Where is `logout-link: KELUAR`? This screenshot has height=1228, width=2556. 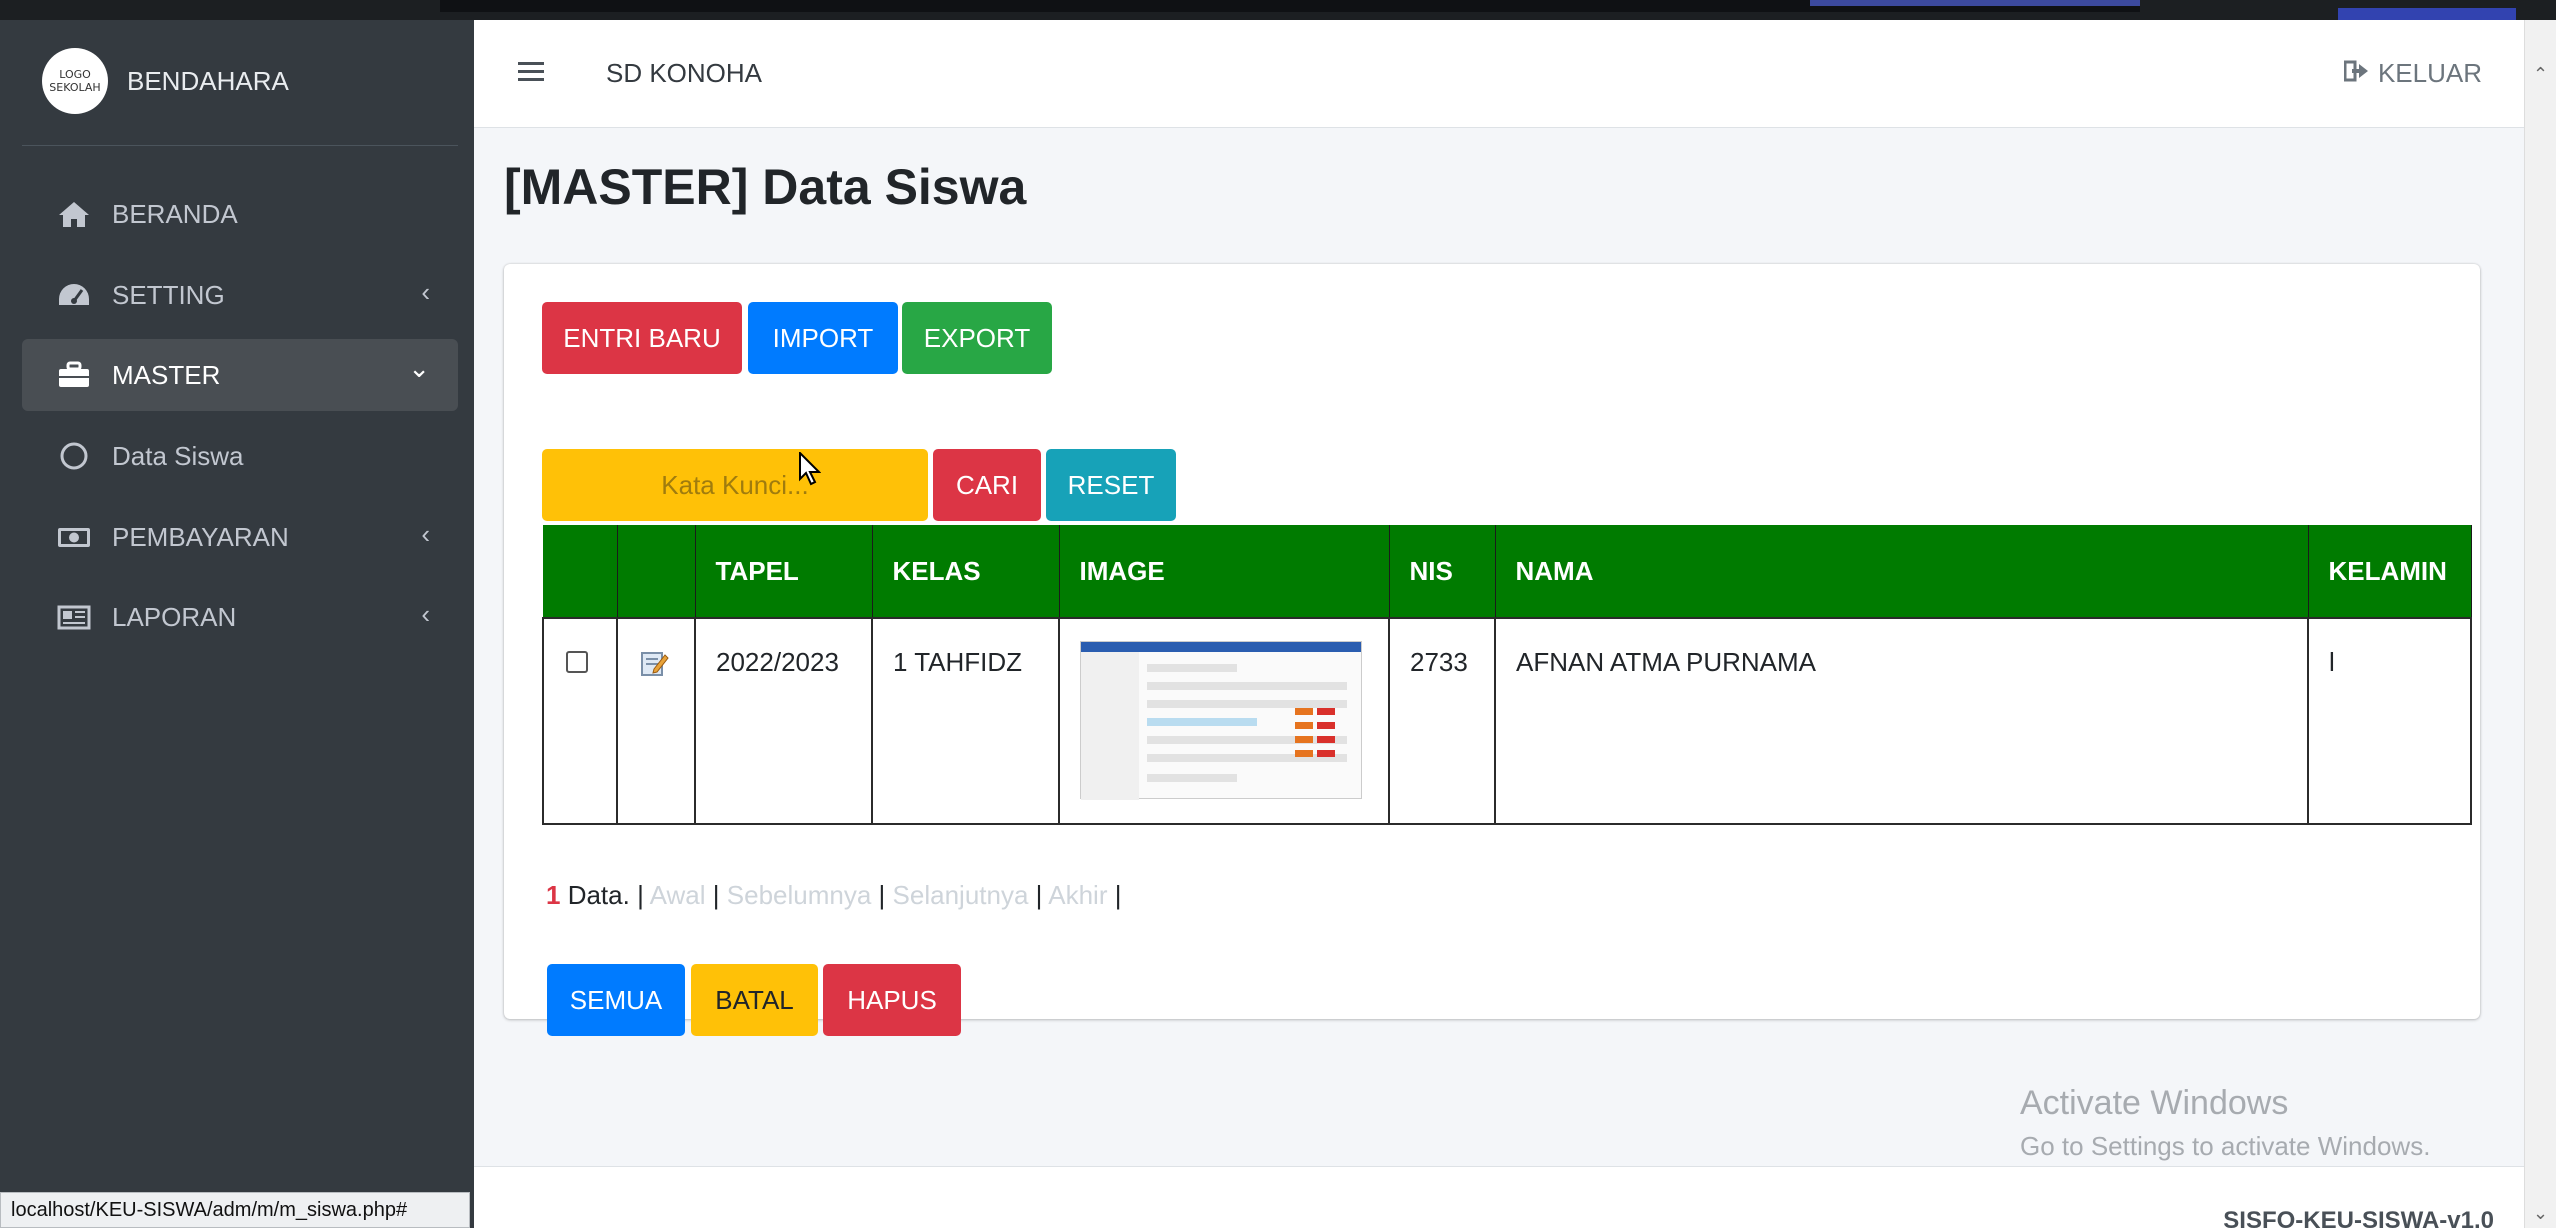
logout-link: KELUAR is located at coordinates (2412, 73).